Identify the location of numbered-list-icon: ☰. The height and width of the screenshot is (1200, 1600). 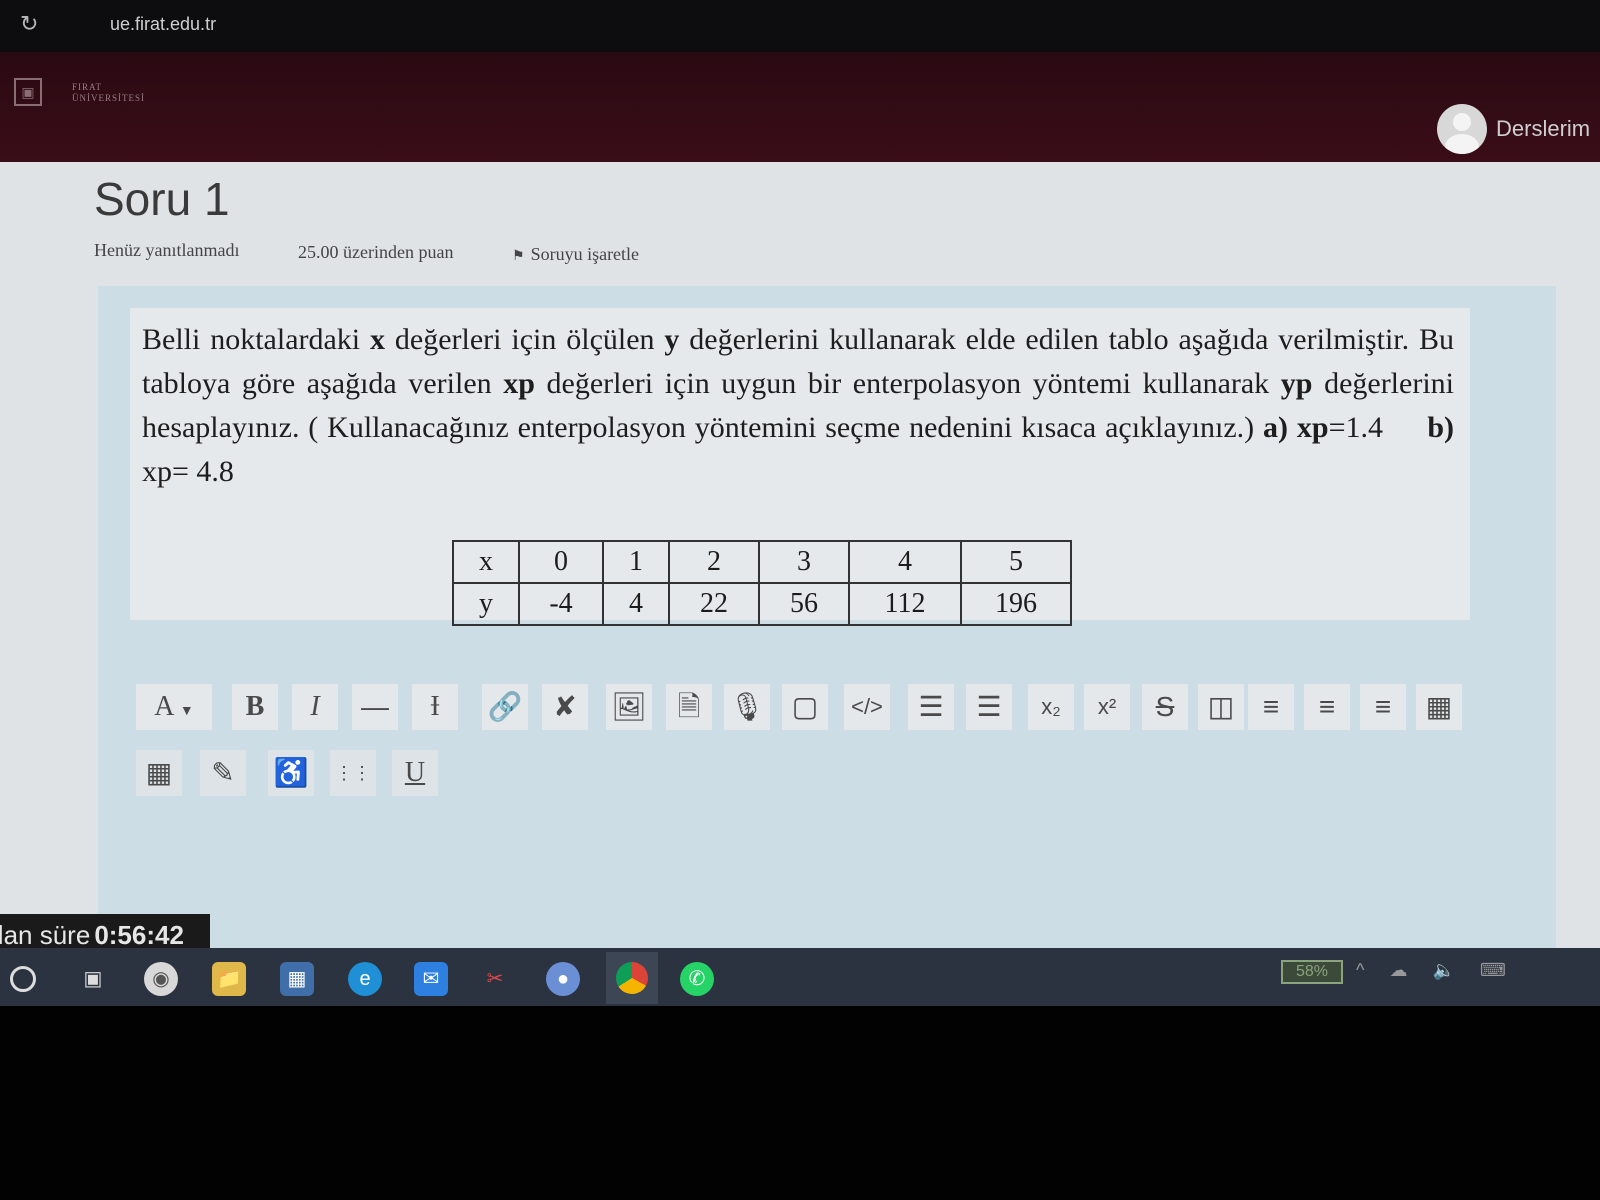
(989, 707).